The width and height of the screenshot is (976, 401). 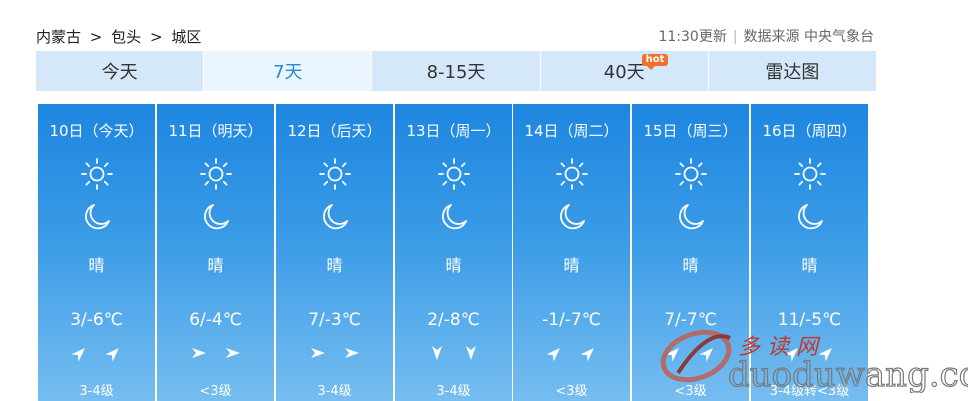 What do you see at coordinates (96, 131) in the screenshot?
I see `forecast-date: 10日（今天）` at bounding box center [96, 131].